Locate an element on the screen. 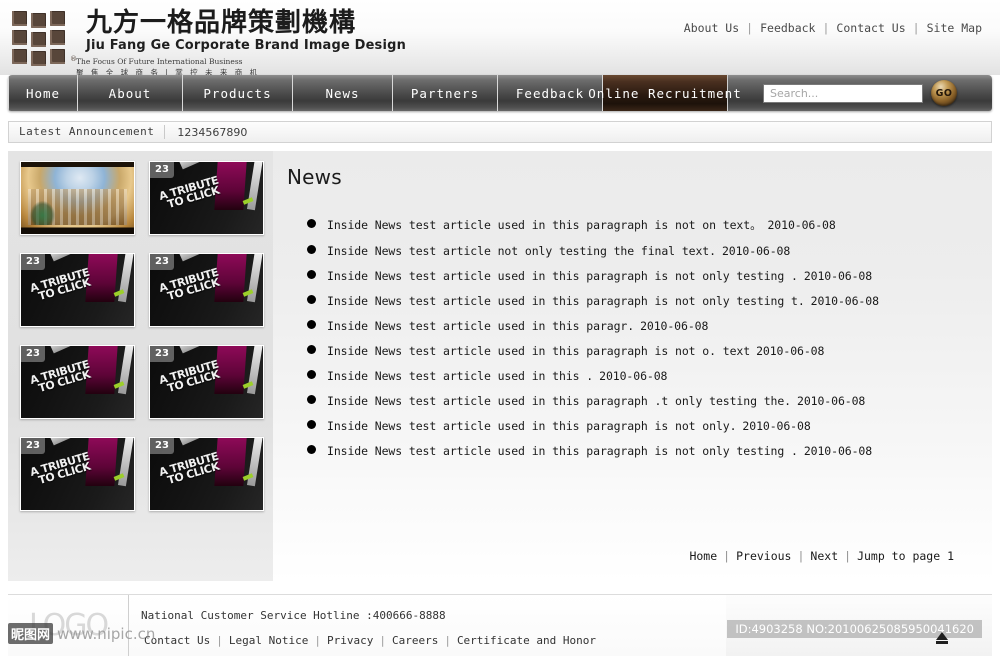 The width and height of the screenshot is (1000, 656). search-input is located at coordinates (843, 93).